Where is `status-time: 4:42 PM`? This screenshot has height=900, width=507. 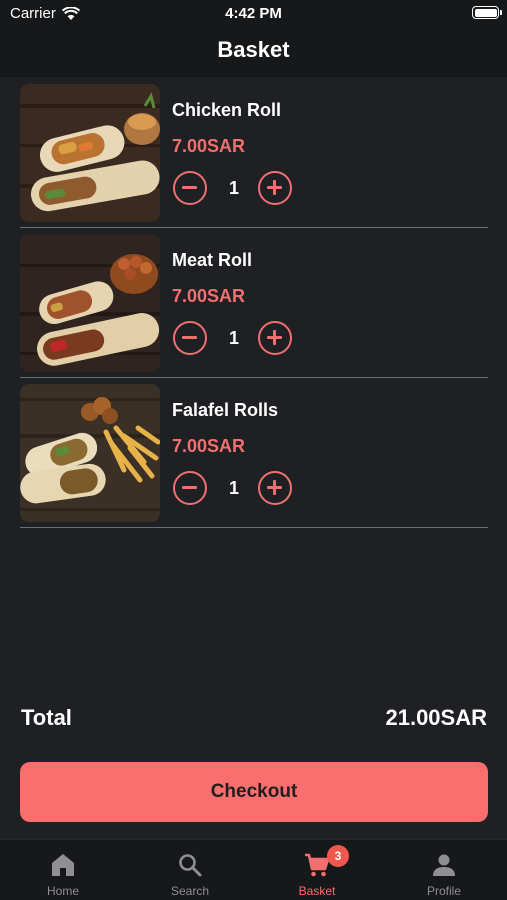
status-time: 4:42 PM is located at coordinates (253, 13).